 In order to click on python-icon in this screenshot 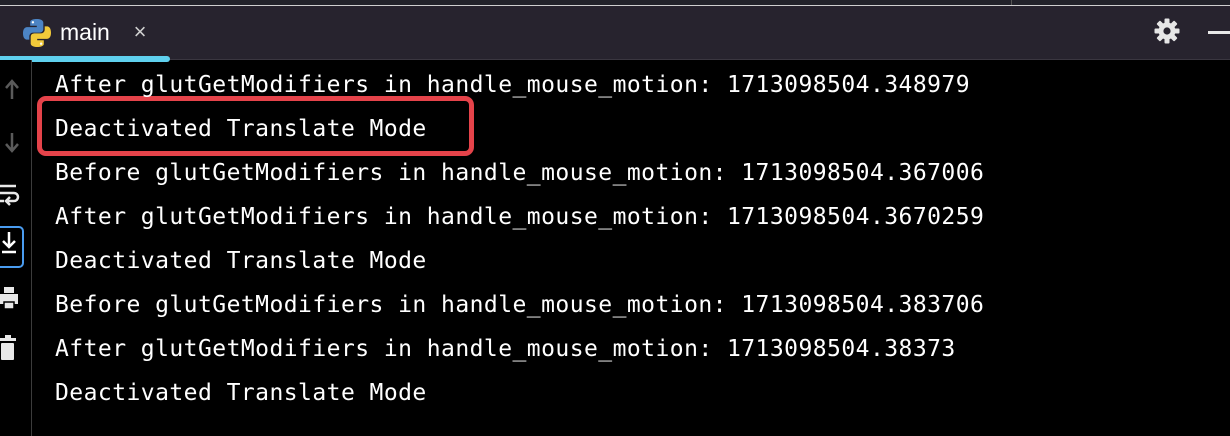, I will do `click(37, 33)`.